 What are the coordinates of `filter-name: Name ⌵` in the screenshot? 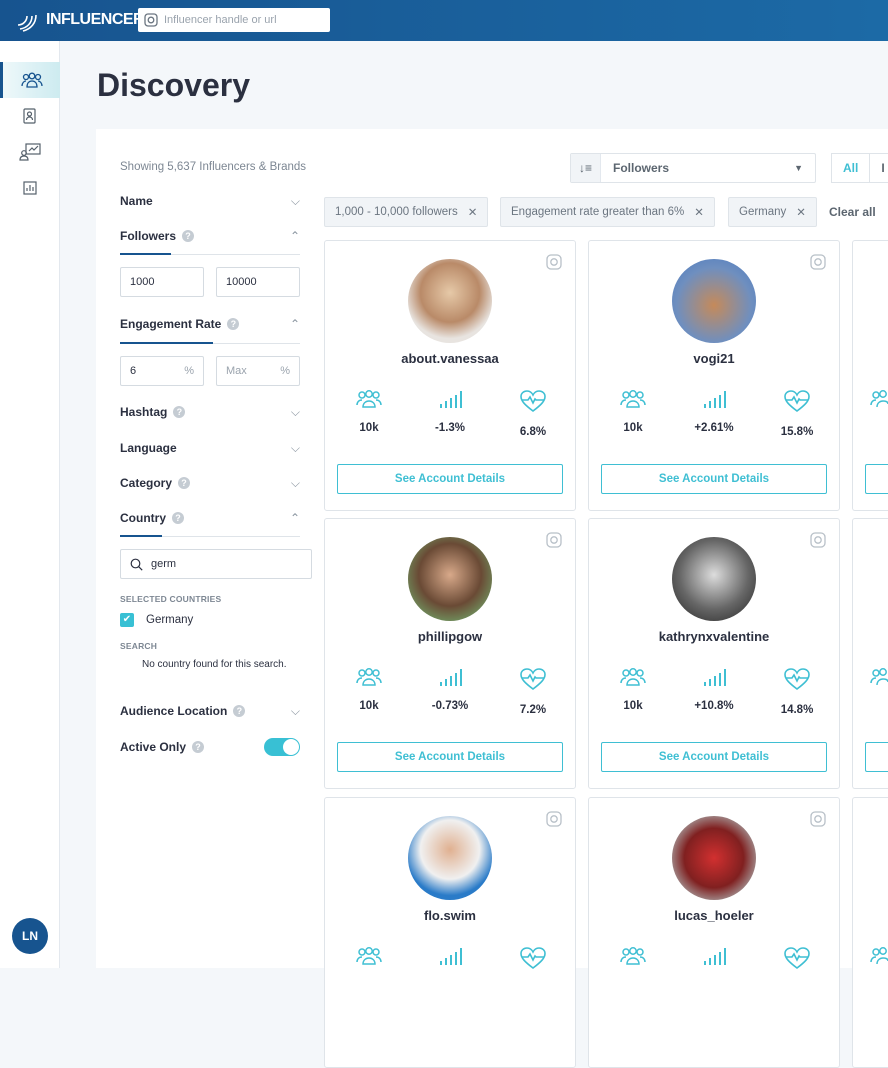 It's located at (210, 201).